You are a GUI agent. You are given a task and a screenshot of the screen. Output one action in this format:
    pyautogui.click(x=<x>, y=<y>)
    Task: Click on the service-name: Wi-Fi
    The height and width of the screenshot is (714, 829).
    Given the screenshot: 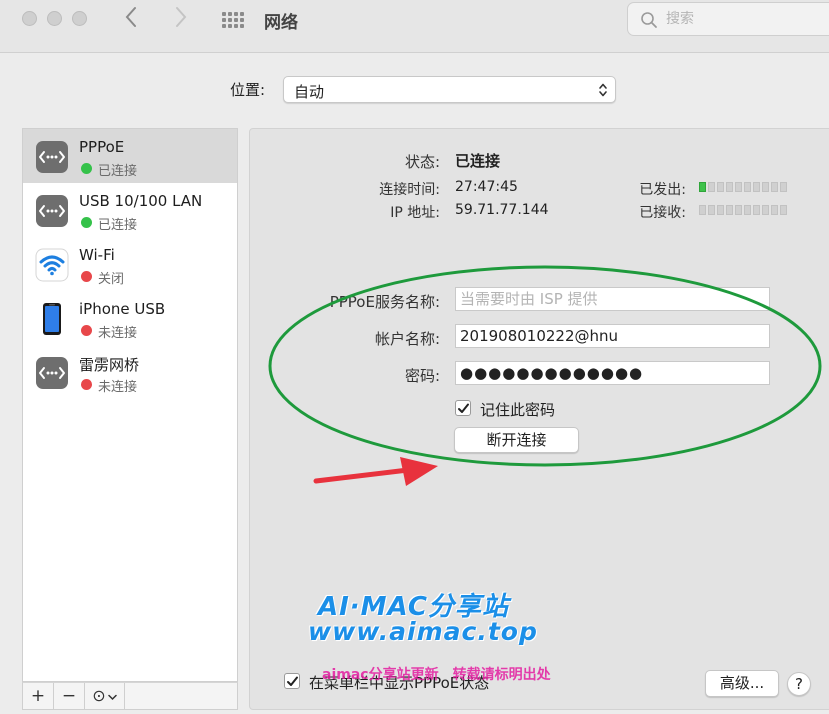 What is the action you would take?
    pyautogui.click(x=97, y=255)
    